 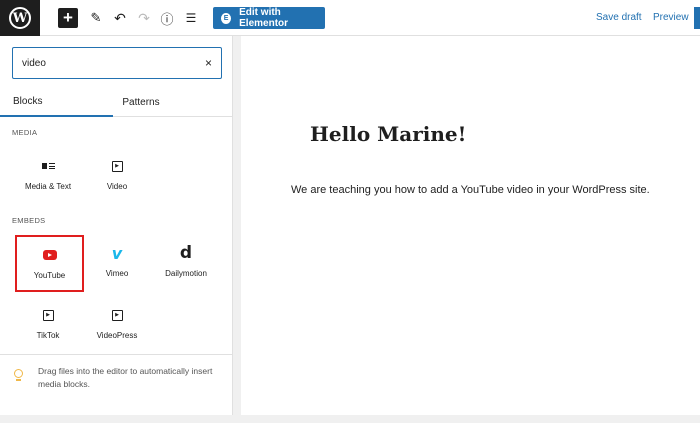 I want to click on tab-patterns: Patterns, so click(x=141, y=102).